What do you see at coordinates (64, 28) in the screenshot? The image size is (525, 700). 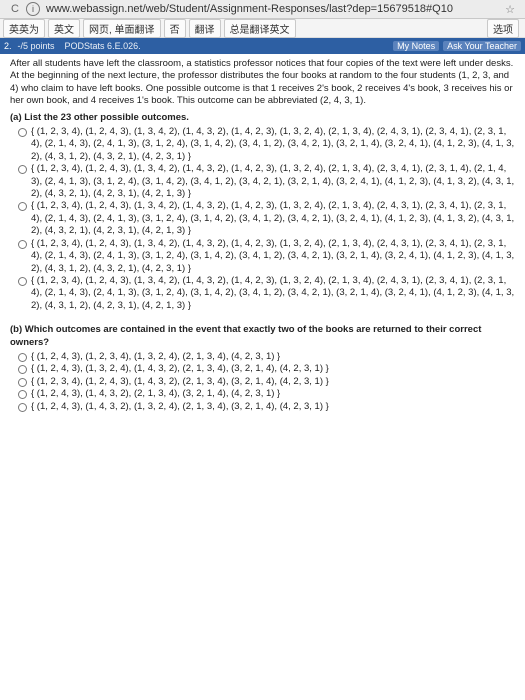 I see `toolbar-button-2: 英文` at bounding box center [64, 28].